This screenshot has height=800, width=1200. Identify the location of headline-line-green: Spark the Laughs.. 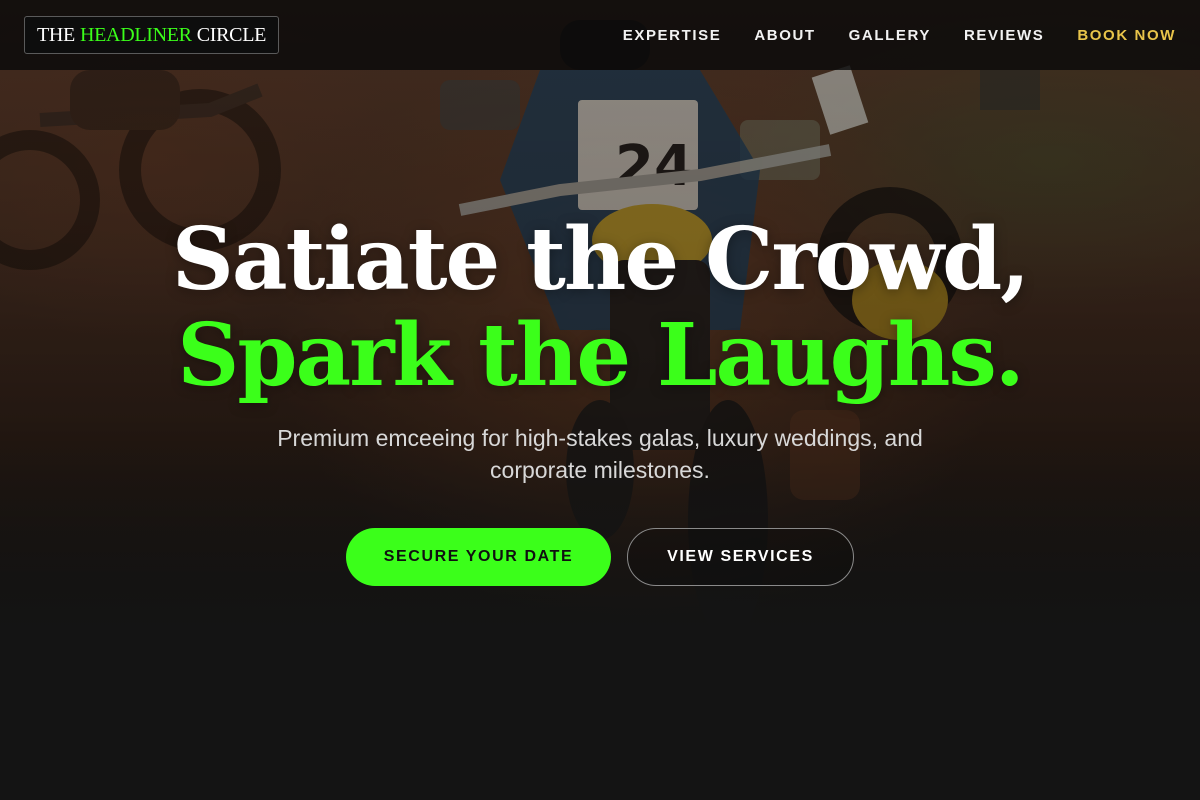
(600, 355).